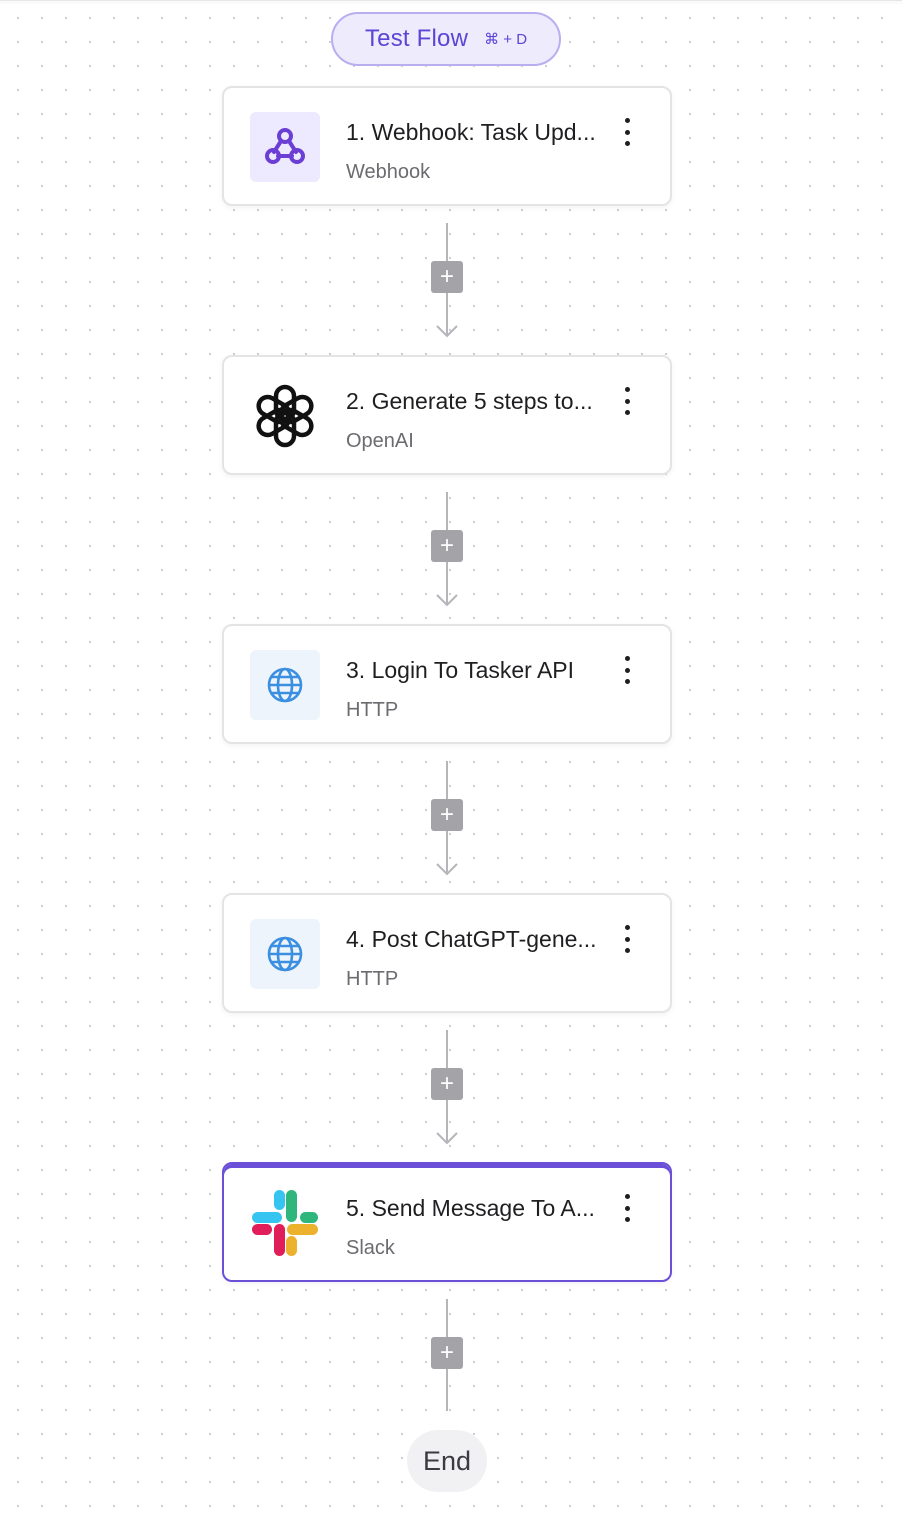  What do you see at coordinates (447, 1461) in the screenshot?
I see `end-node: End` at bounding box center [447, 1461].